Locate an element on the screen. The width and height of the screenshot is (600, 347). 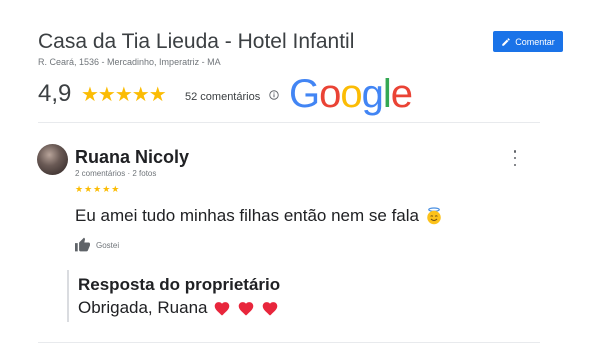
hearts is located at coordinates (246, 308).